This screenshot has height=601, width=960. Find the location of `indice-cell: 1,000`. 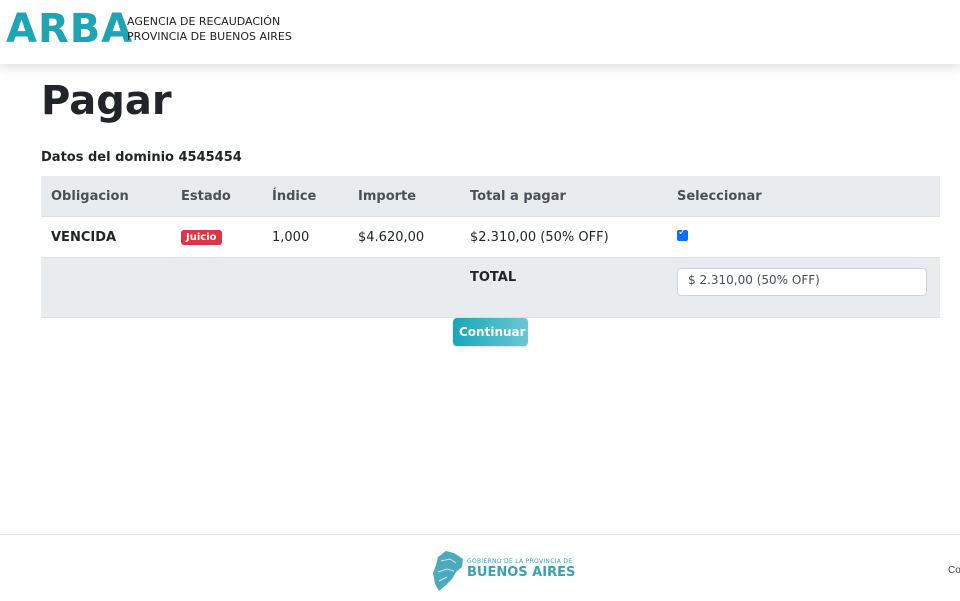

indice-cell: 1,000 is located at coordinates (305, 237).